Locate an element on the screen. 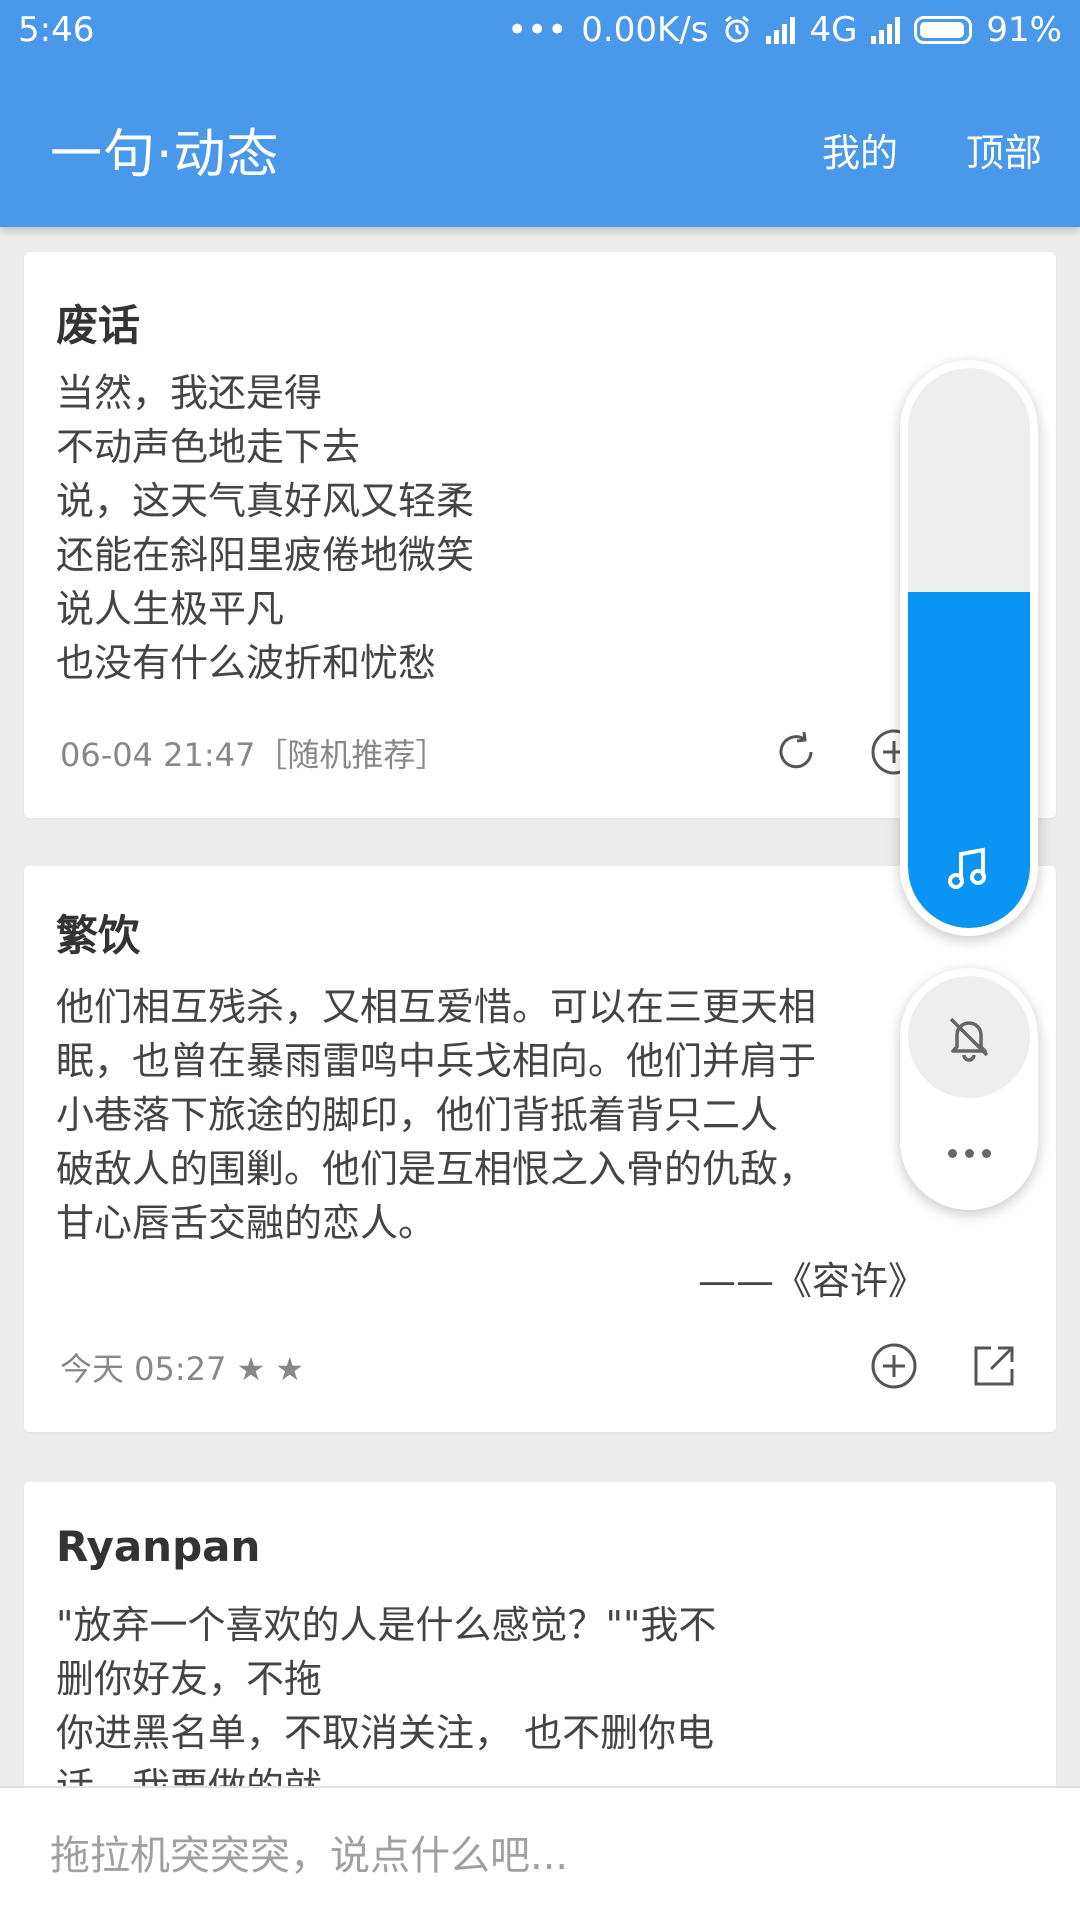  volume-slider is located at coordinates (969, 648).